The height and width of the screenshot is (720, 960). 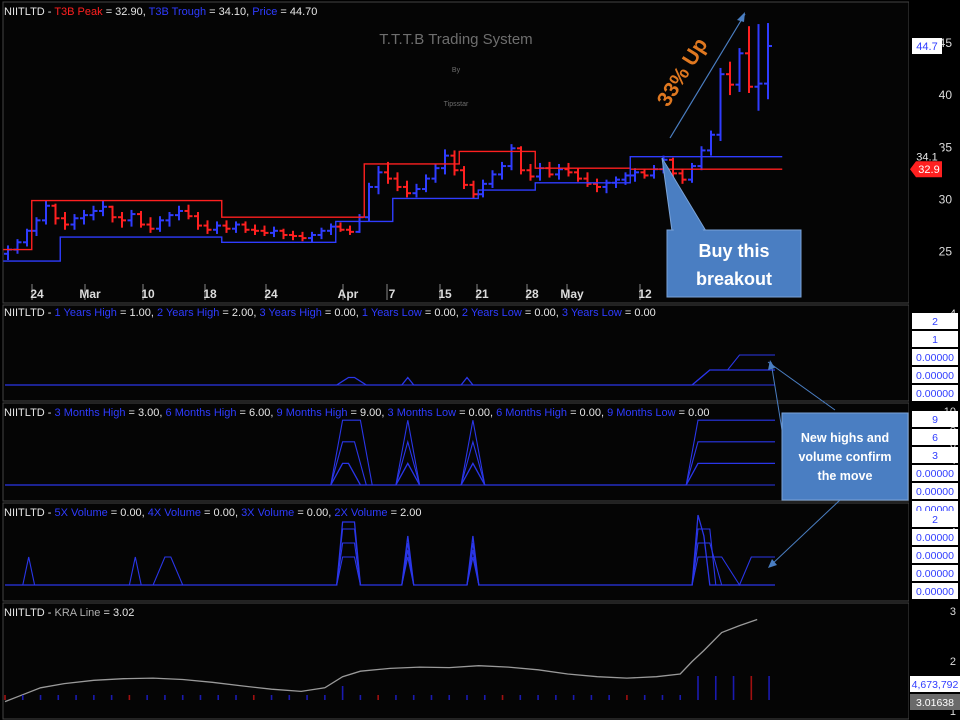 What do you see at coordinates (24, 613) in the screenshot?
I see `kra-header-part: NIITLTD` at bounding box center [24, 613].